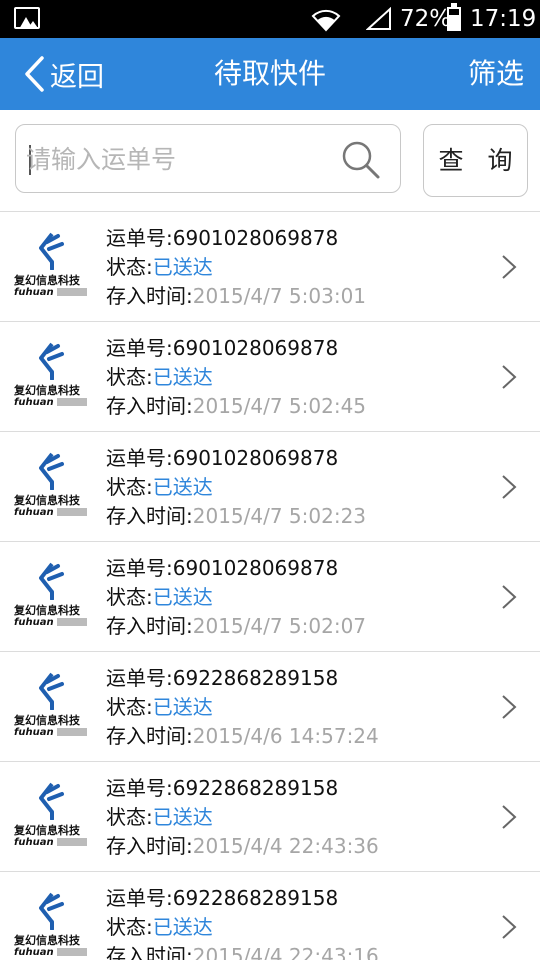 The width and height of the screenshot is (540, 960). What do you see at coordinates (77, 77) in the screenshot?
I see `back-label: 返回` at bounding box center [77, 77].